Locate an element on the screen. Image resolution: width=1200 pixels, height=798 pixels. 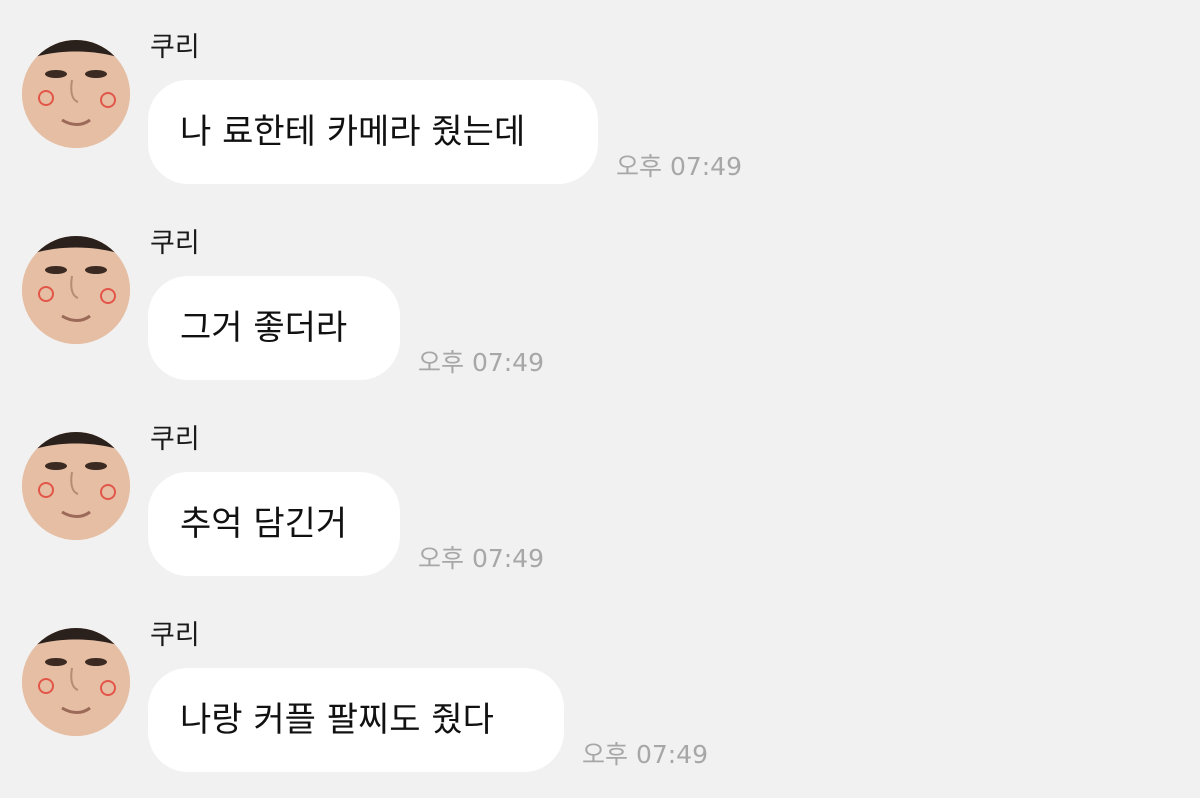
message-bubble: 추억 담긴거 is located at coordinates (274, 524).